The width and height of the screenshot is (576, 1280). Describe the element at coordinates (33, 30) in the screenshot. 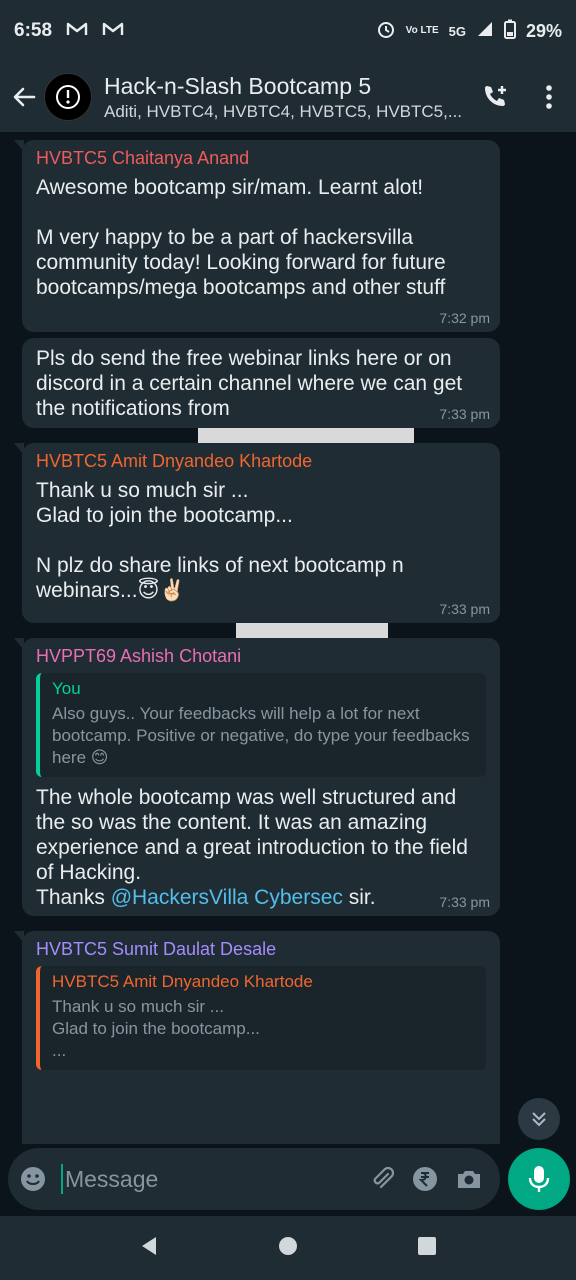

I see `status-time: 6:58` at that location.